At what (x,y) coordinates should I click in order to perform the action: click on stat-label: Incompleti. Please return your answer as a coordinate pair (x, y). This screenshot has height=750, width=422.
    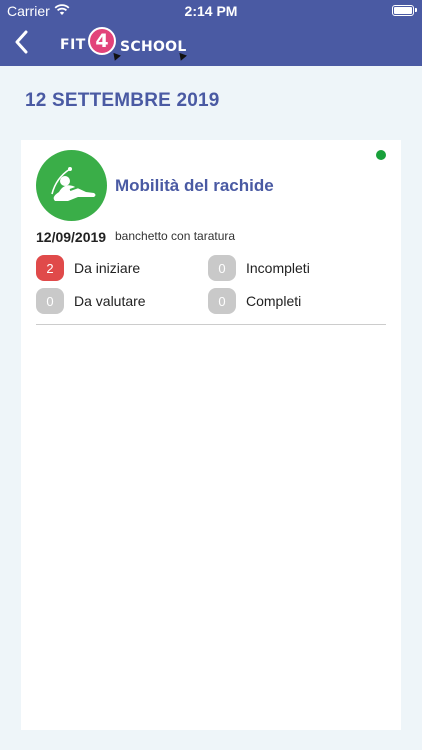
    Looking at the image, I should click on (278, 268).